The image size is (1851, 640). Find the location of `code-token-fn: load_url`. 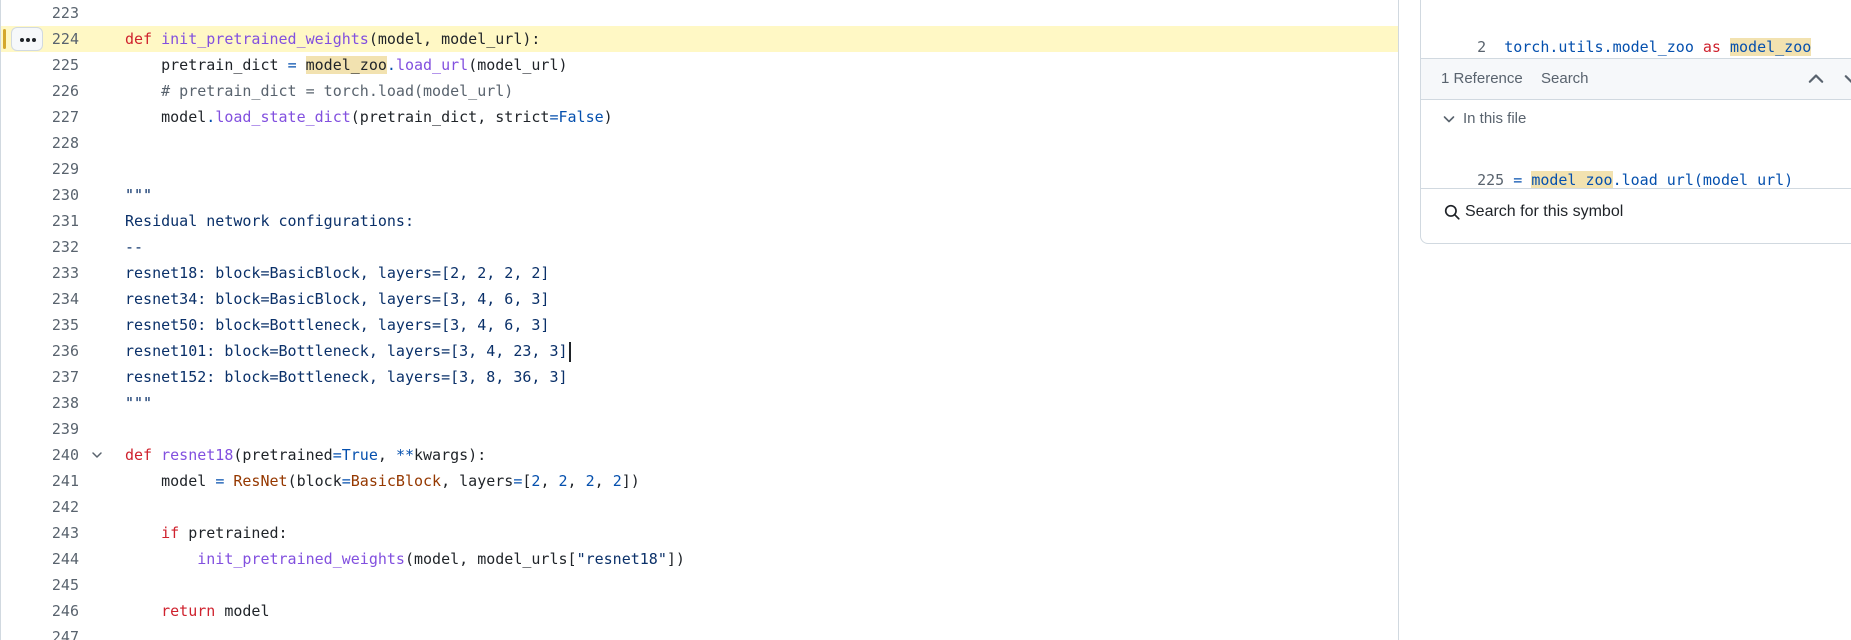

code-token-fn: load_url is located at coordinates (432, 65).